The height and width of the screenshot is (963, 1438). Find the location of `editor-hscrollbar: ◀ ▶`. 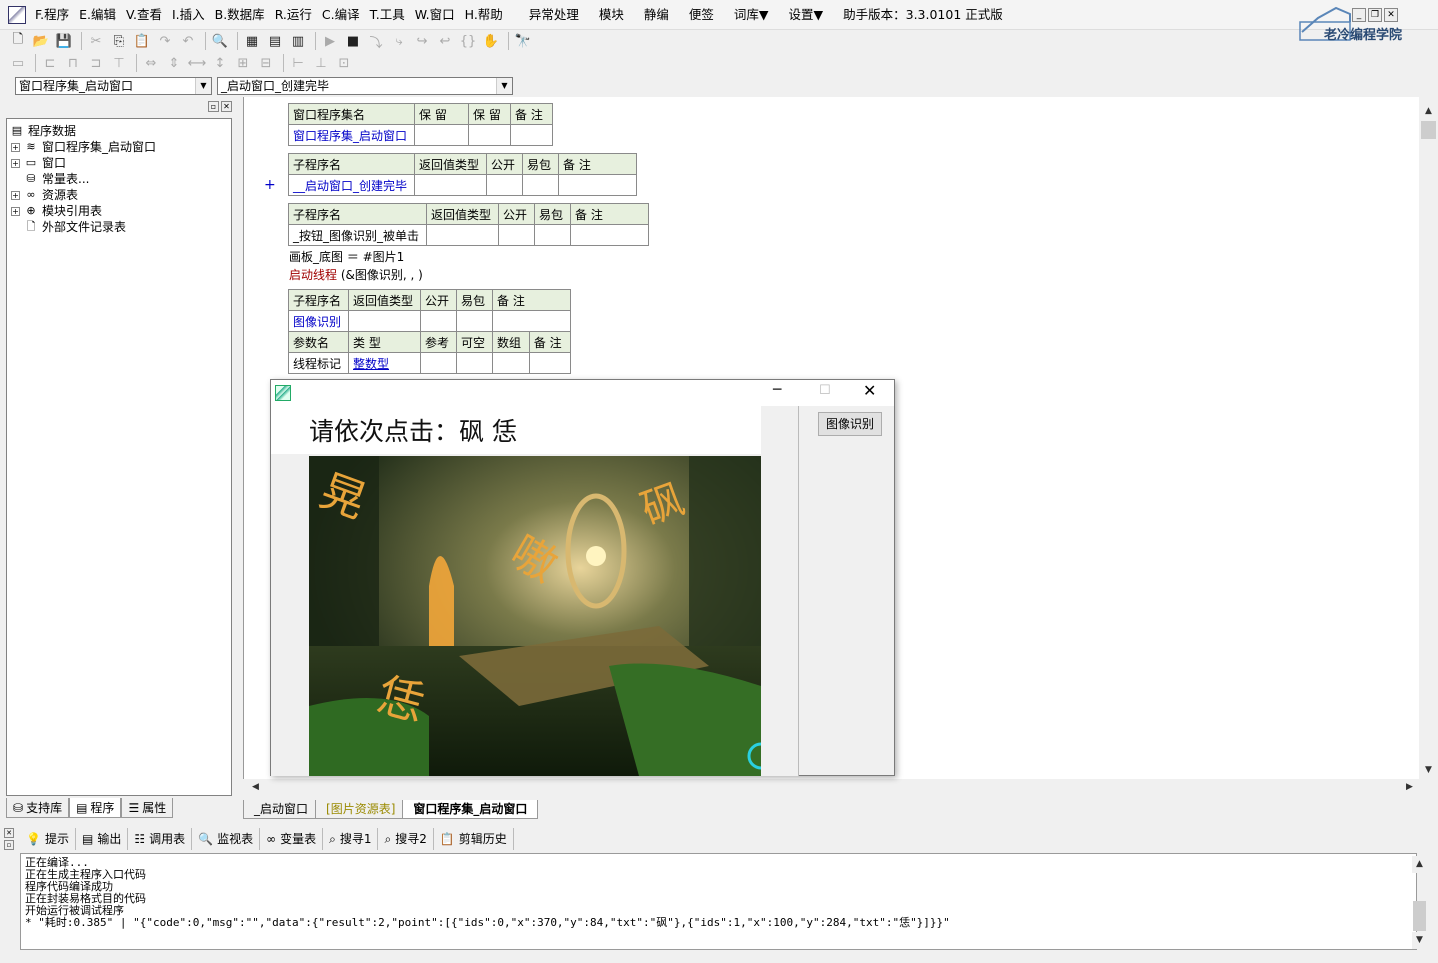

editor-hscrollbar: ◀ ▶ is located at coordinates (831, 787).